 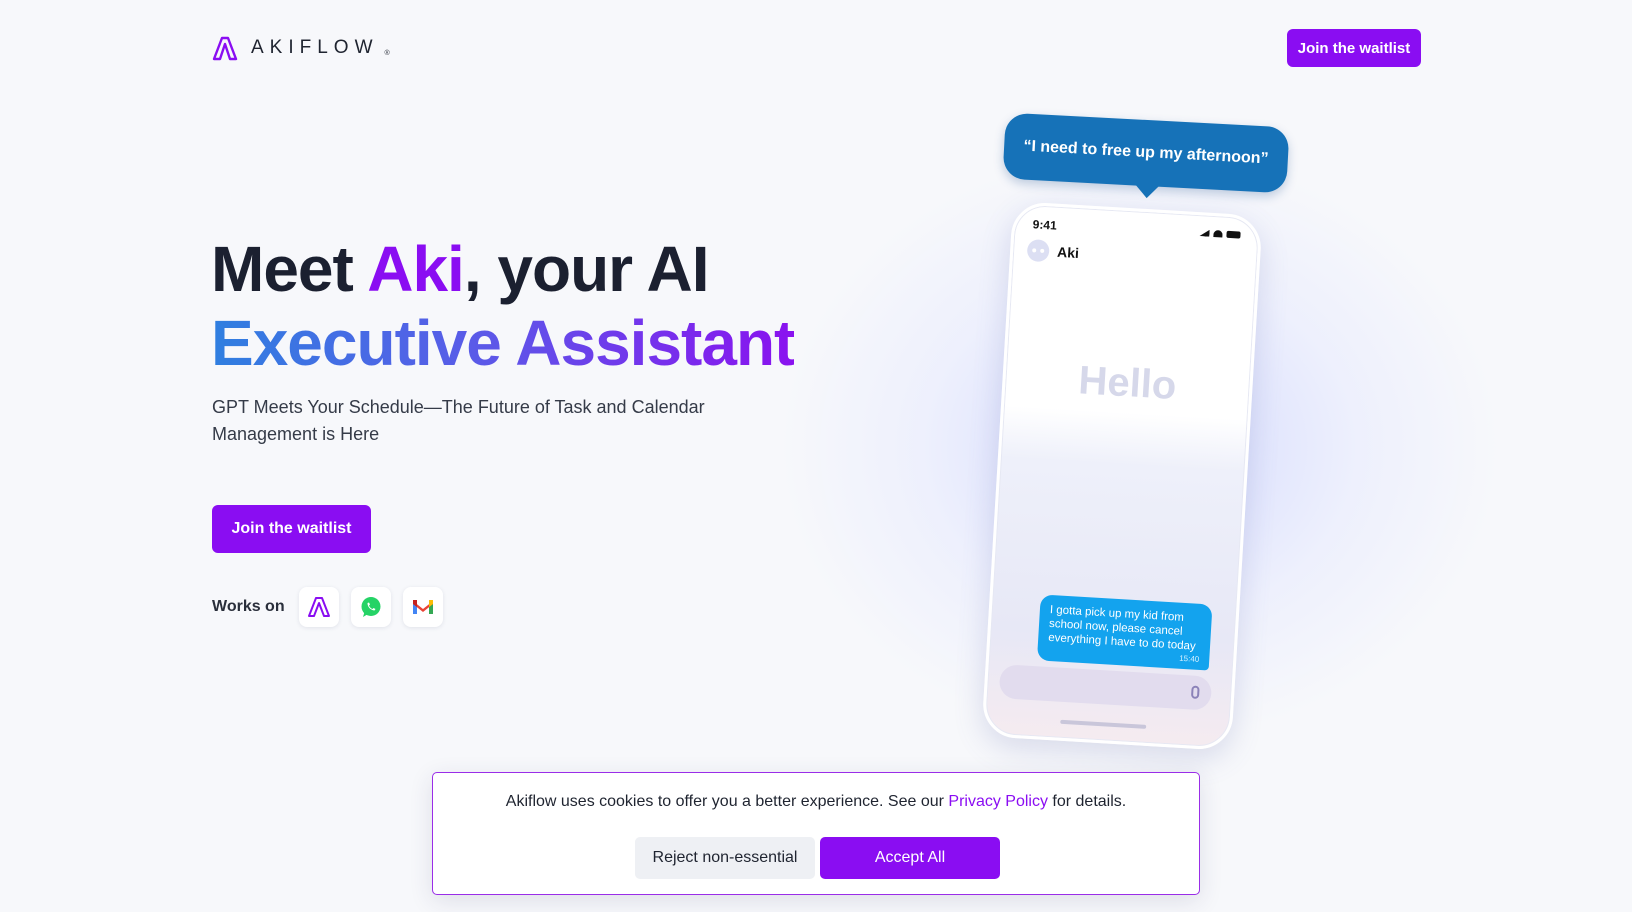 What do you see at coordinates (416, 269) in the screenshot?
I see `headline-highlight: Aki` at bounding box center [416, 269].